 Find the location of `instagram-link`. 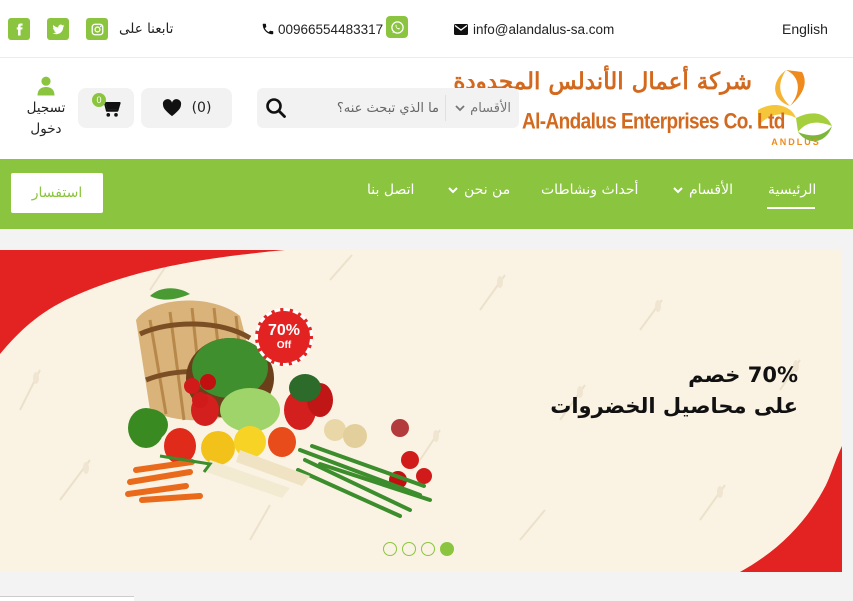

instagram-link is located at coordinates (97, 29).